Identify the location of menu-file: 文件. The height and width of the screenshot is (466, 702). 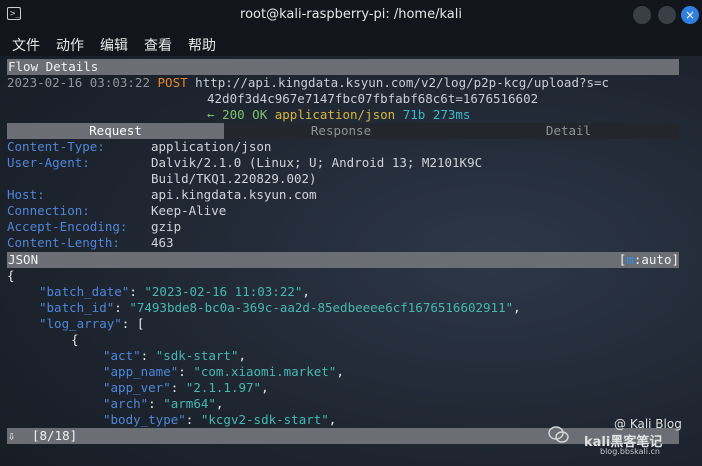
(26, 45).